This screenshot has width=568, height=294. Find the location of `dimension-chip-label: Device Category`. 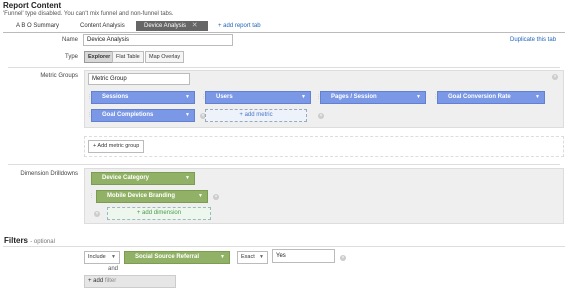

dimension-chip-label: Device Category is located at coordinates (126, 178).